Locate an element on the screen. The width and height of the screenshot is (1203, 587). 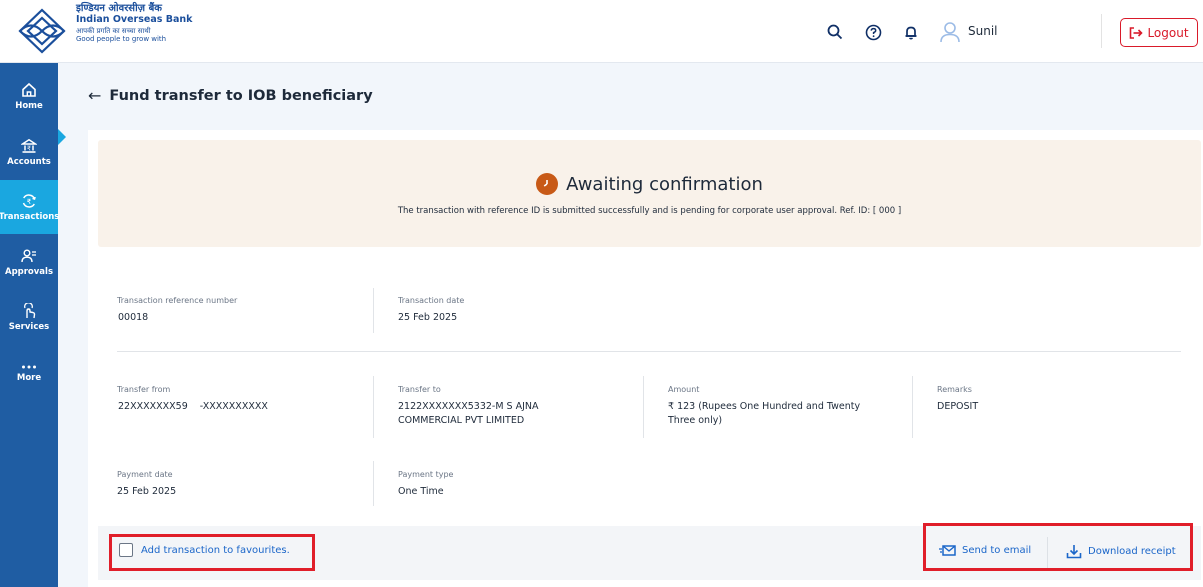
more-dots-icon is located at coordinates (29, 366).